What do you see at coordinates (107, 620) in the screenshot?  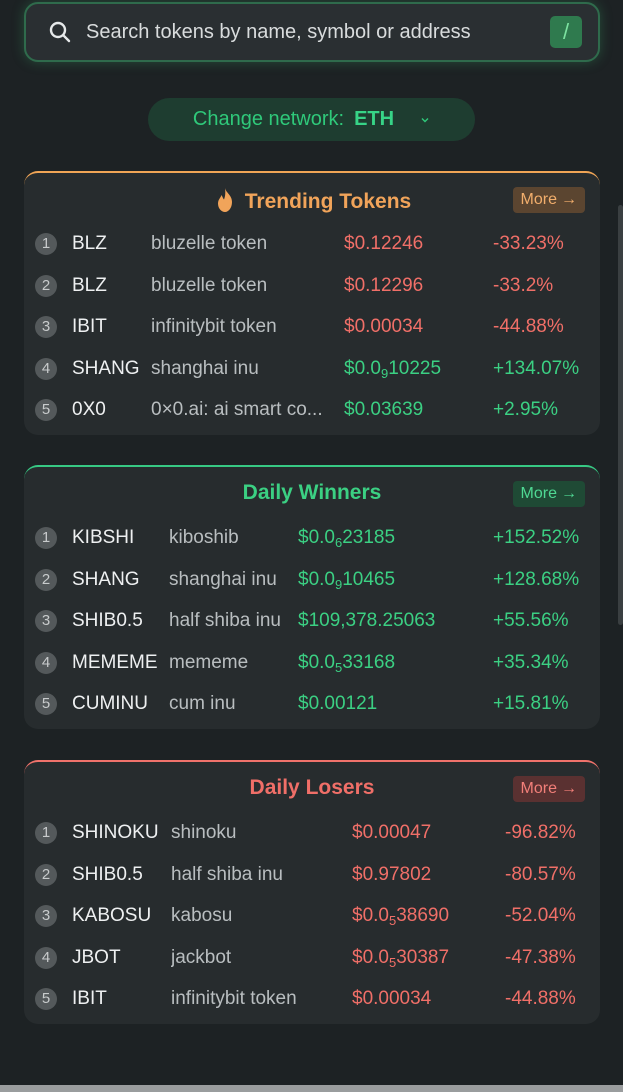 I see `token-symbol: SHIB0.5` at bounding box center [107, 620].